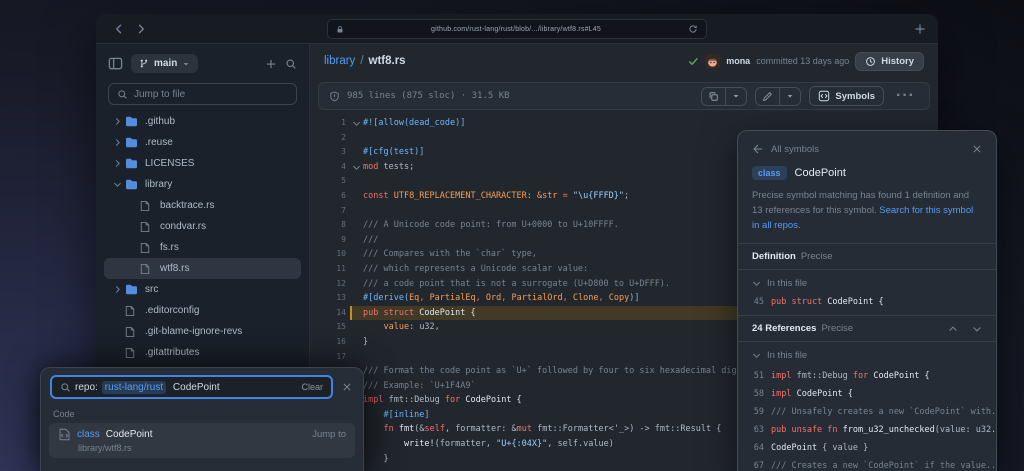  Describe the element at coordinates (330, 313) in the screenshot. I see `line-number: 14` at that location.